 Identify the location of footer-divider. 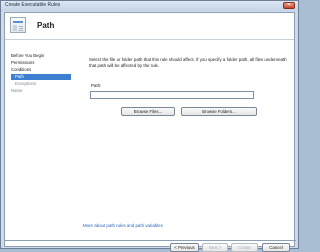
(150, 240).